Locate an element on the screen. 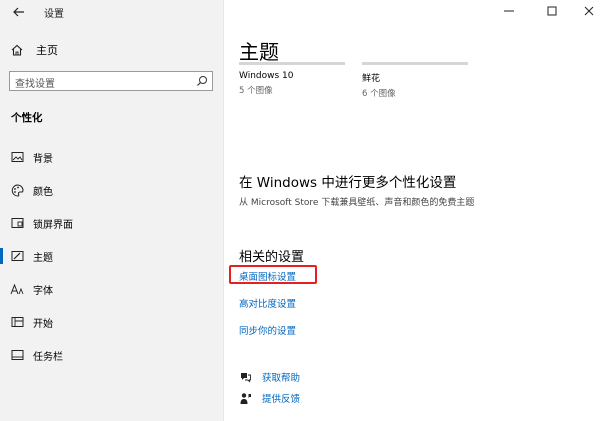 Image resolution: width=600 pixels, height=421 pixels. theme-name: Windows 10 is located at coordinates (266, 76).